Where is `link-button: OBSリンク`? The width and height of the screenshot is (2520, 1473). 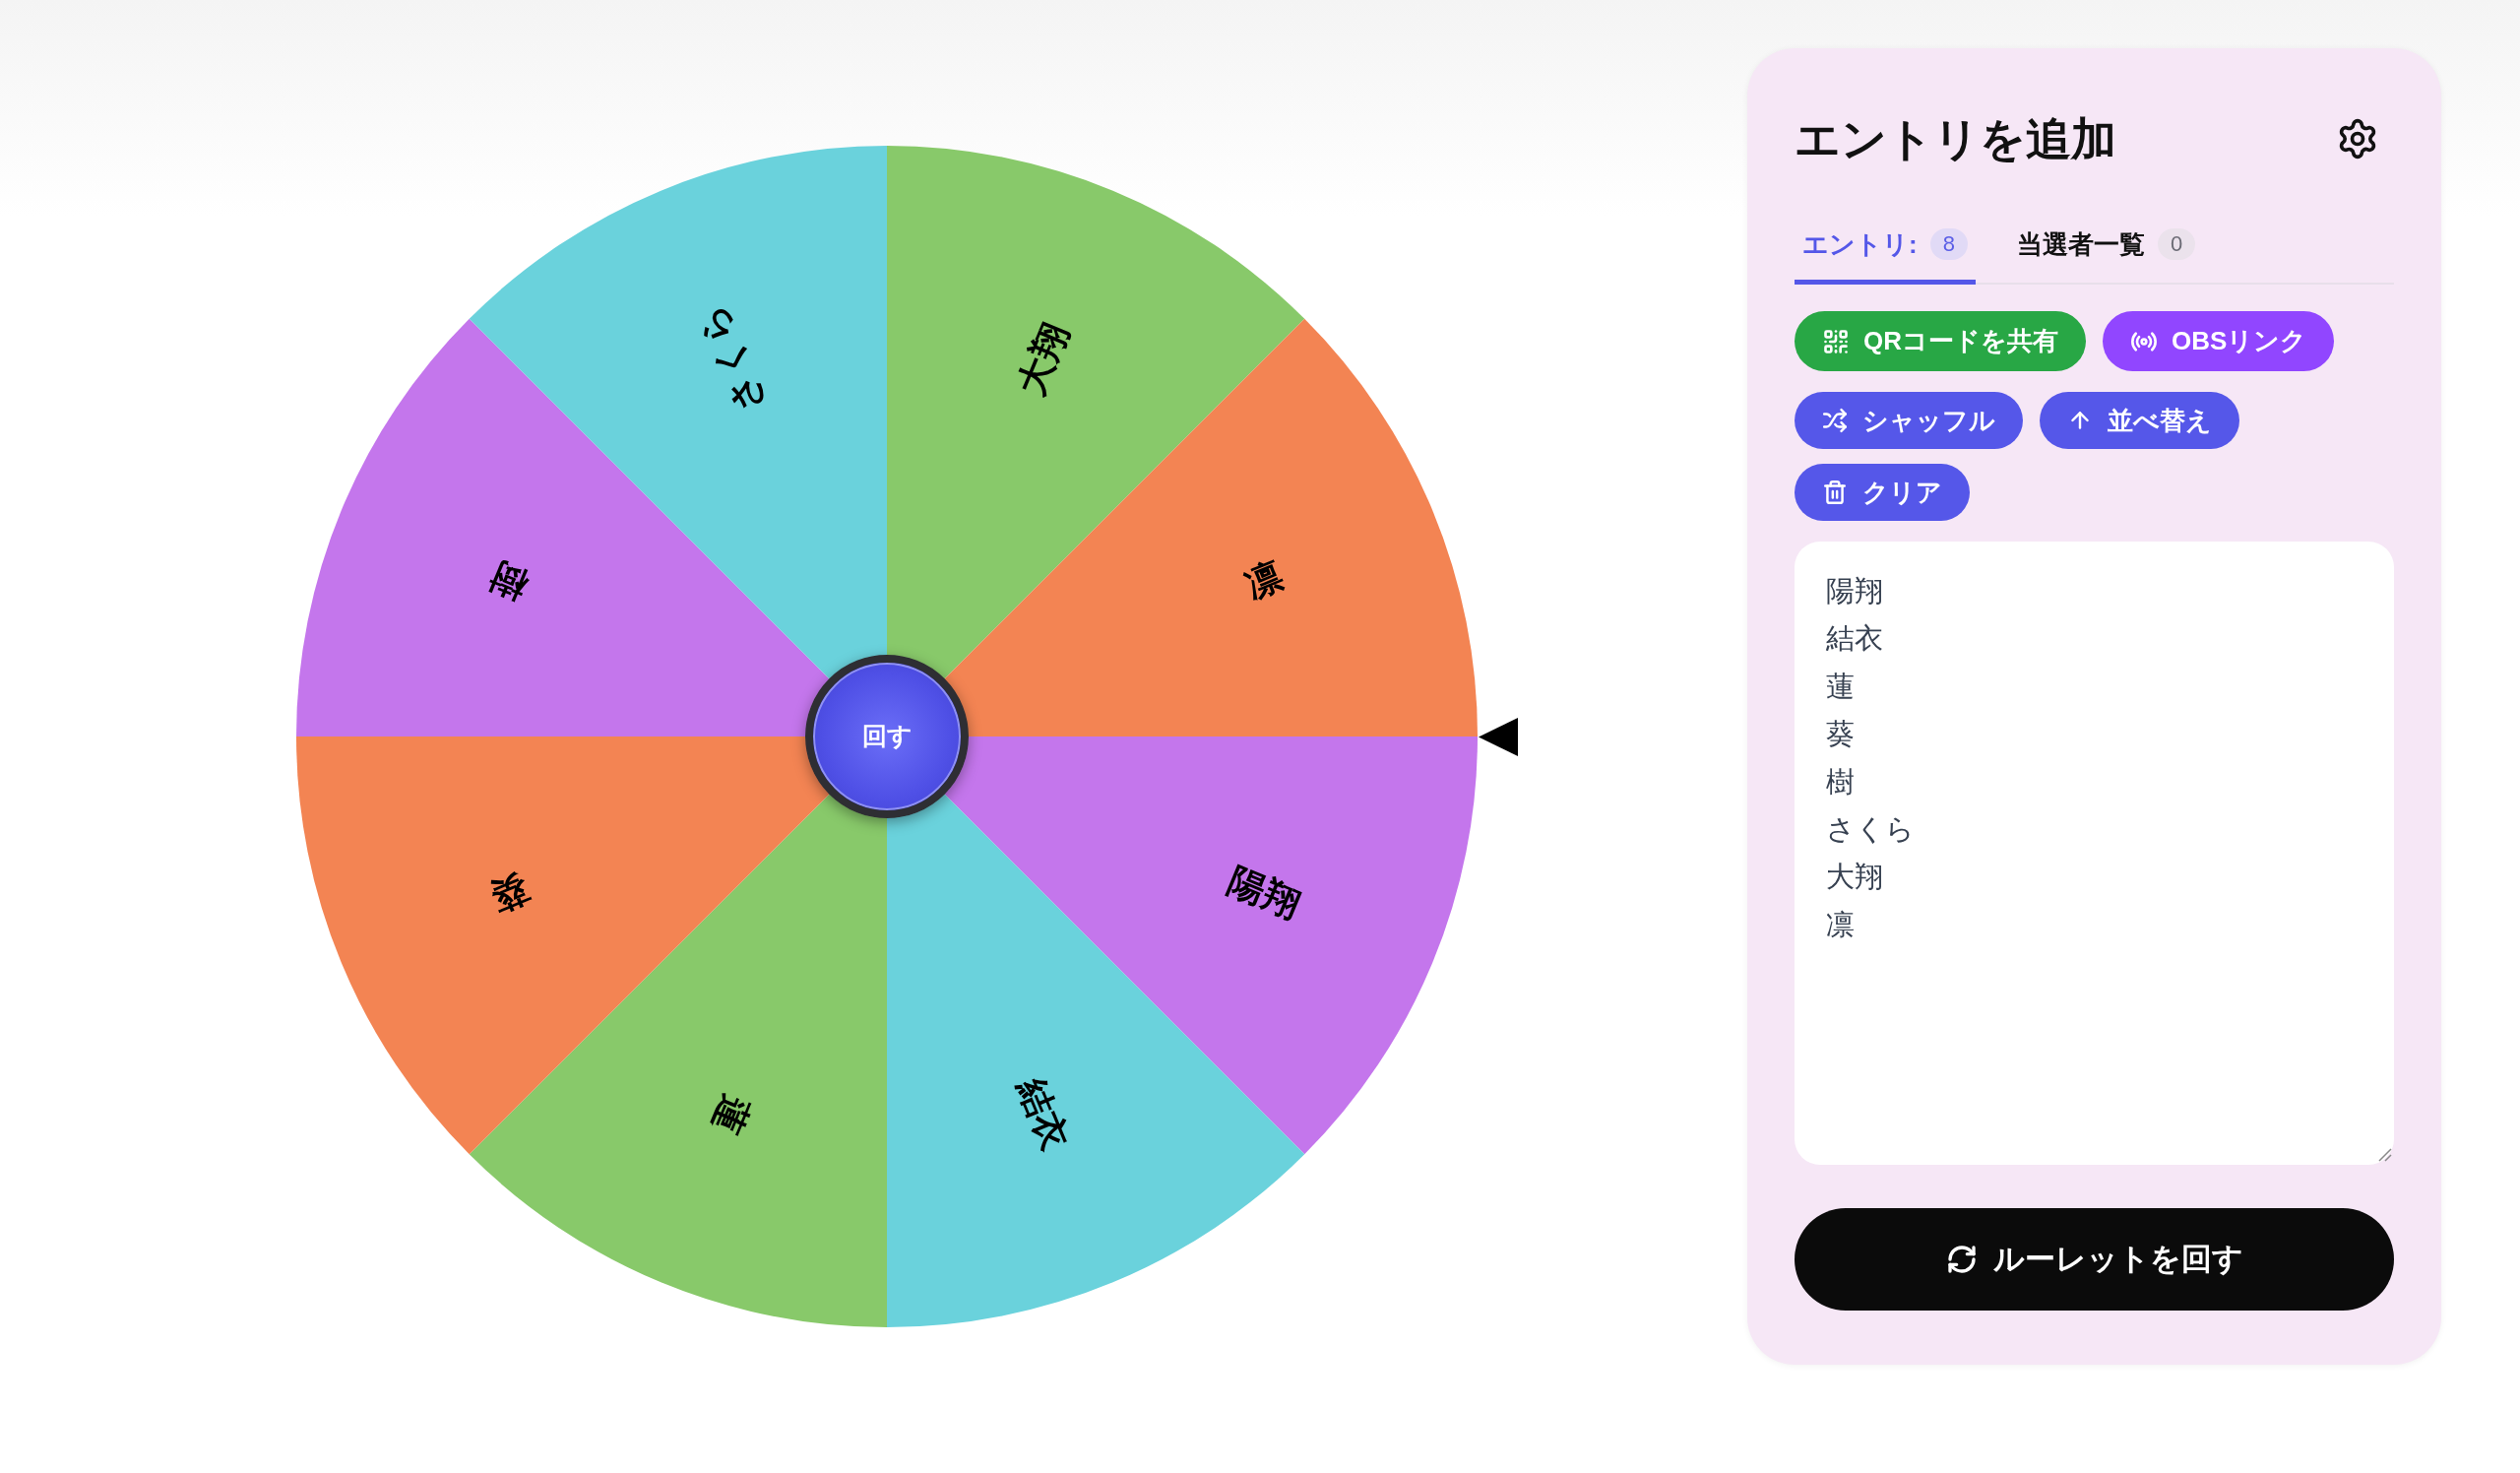 link-button: OBSリンク is located at coordinates (2219, 341).